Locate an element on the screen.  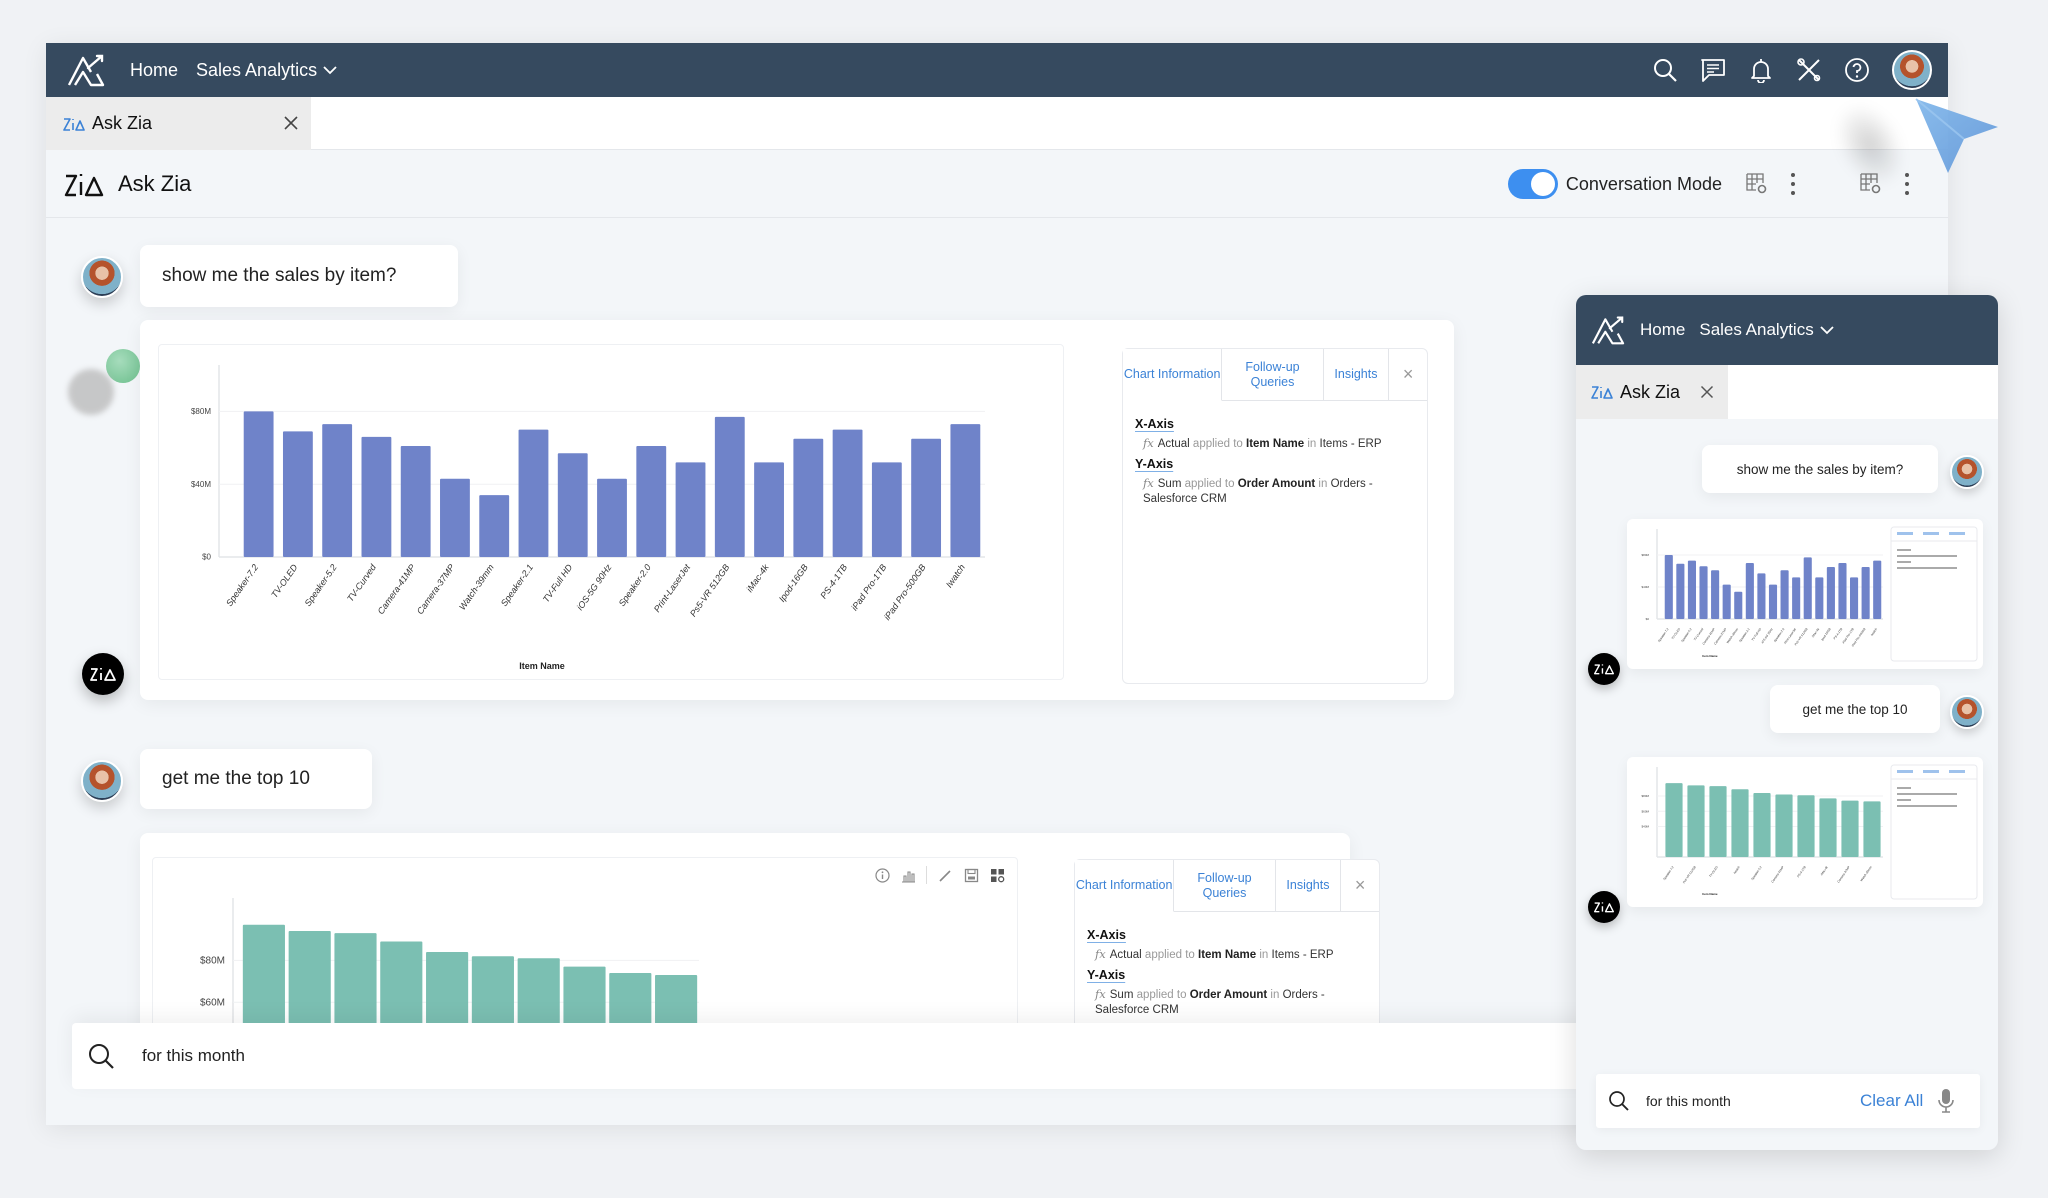
help-icon is located at coordinates (1857, 70).